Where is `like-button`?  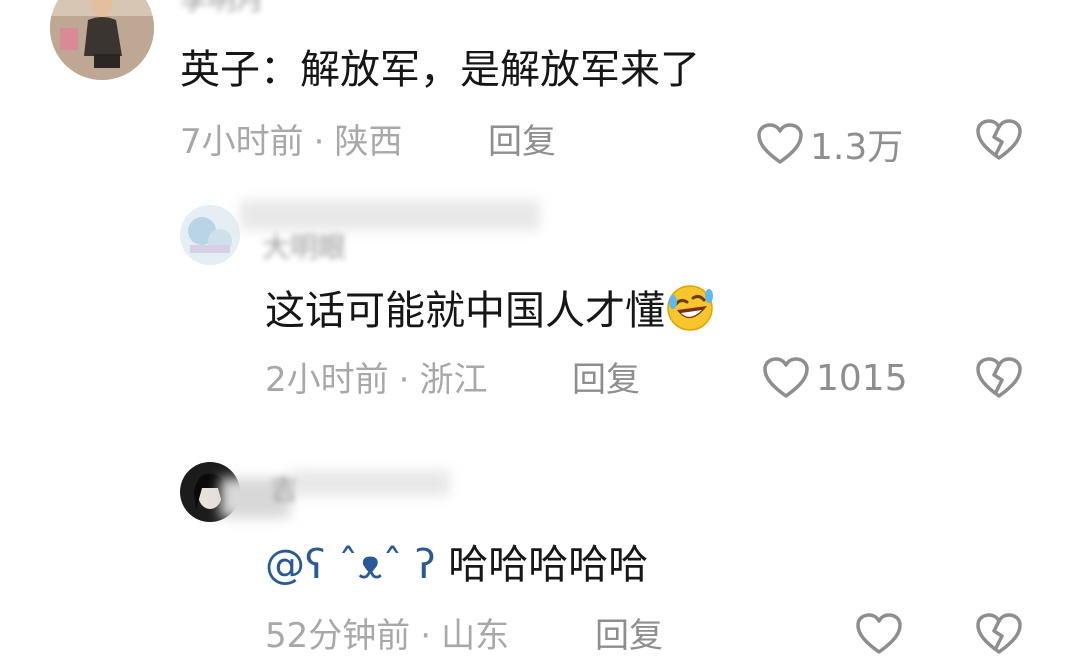 like-button is located at coordinates (882, 634).